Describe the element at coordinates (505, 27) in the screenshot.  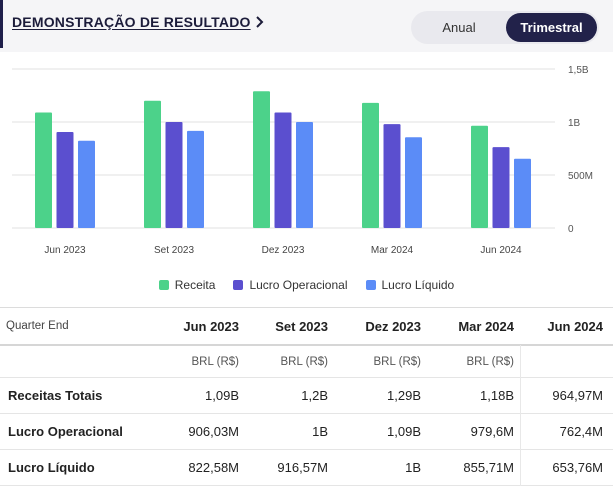
I see `period-toggle: Anual Trimestral` at that location.